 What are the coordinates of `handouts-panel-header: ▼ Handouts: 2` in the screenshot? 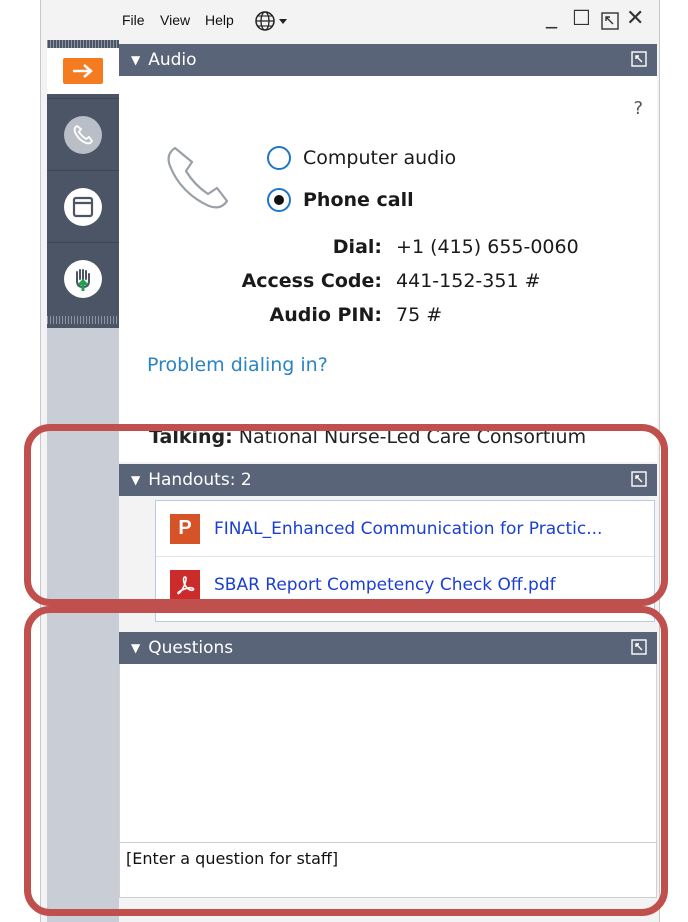 It's located at (388, 480).